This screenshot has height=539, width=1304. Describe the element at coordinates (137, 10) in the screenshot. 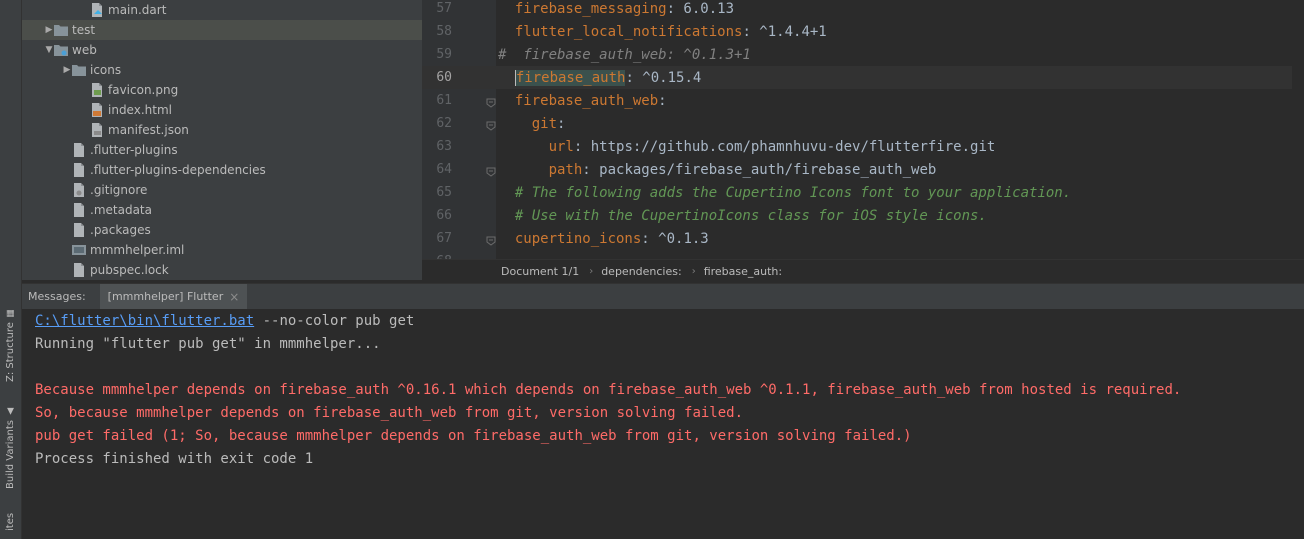

I see `tree-item-label: main.dart` at that location.